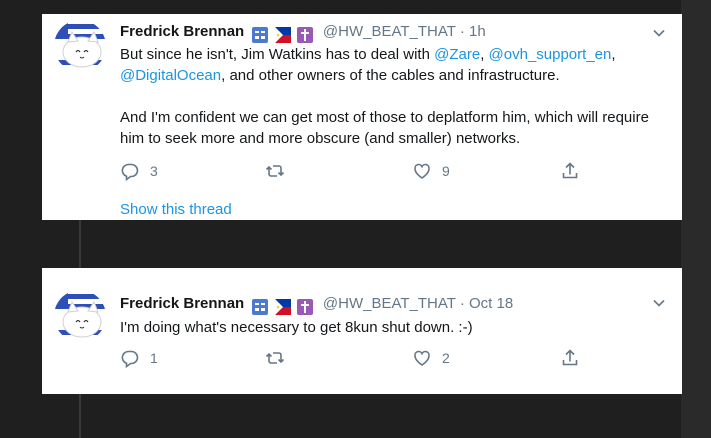 The image size is (711, 438). What do you see at coordinates (154, 171) in the screenshot?
I see `reply-count: 3` at bounding box center [154, 171].